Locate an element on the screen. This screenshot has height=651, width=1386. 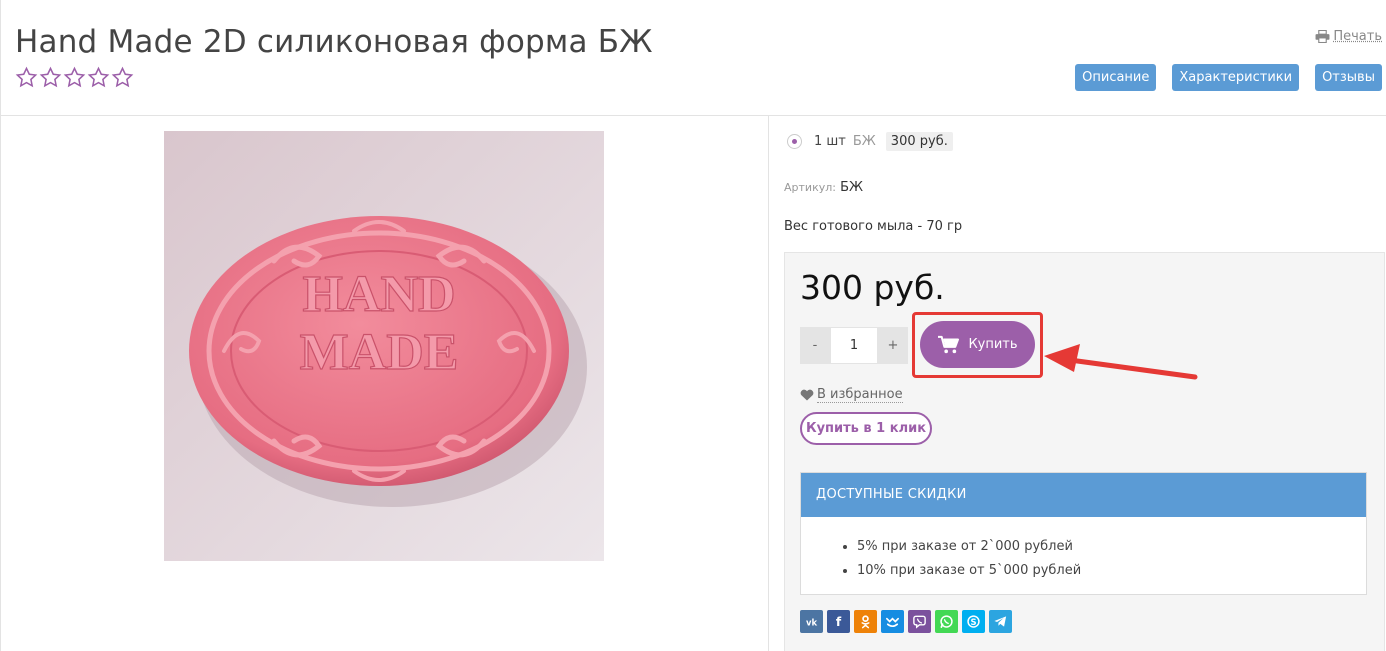
sku-value: БЖ is located at coordinates (852, 187).